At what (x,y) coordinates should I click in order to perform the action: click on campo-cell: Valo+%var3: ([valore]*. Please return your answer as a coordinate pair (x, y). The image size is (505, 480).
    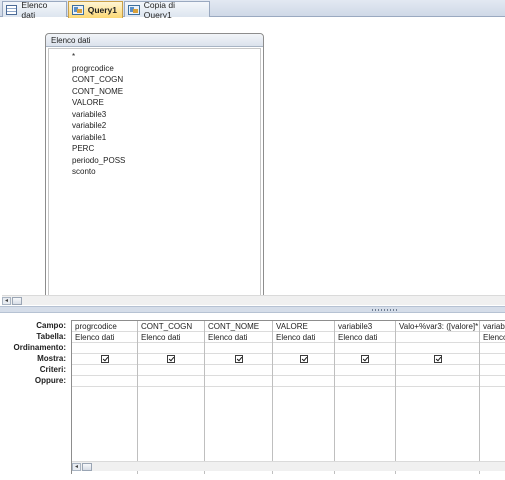
    Looking at the image, I should click on (437, 326).